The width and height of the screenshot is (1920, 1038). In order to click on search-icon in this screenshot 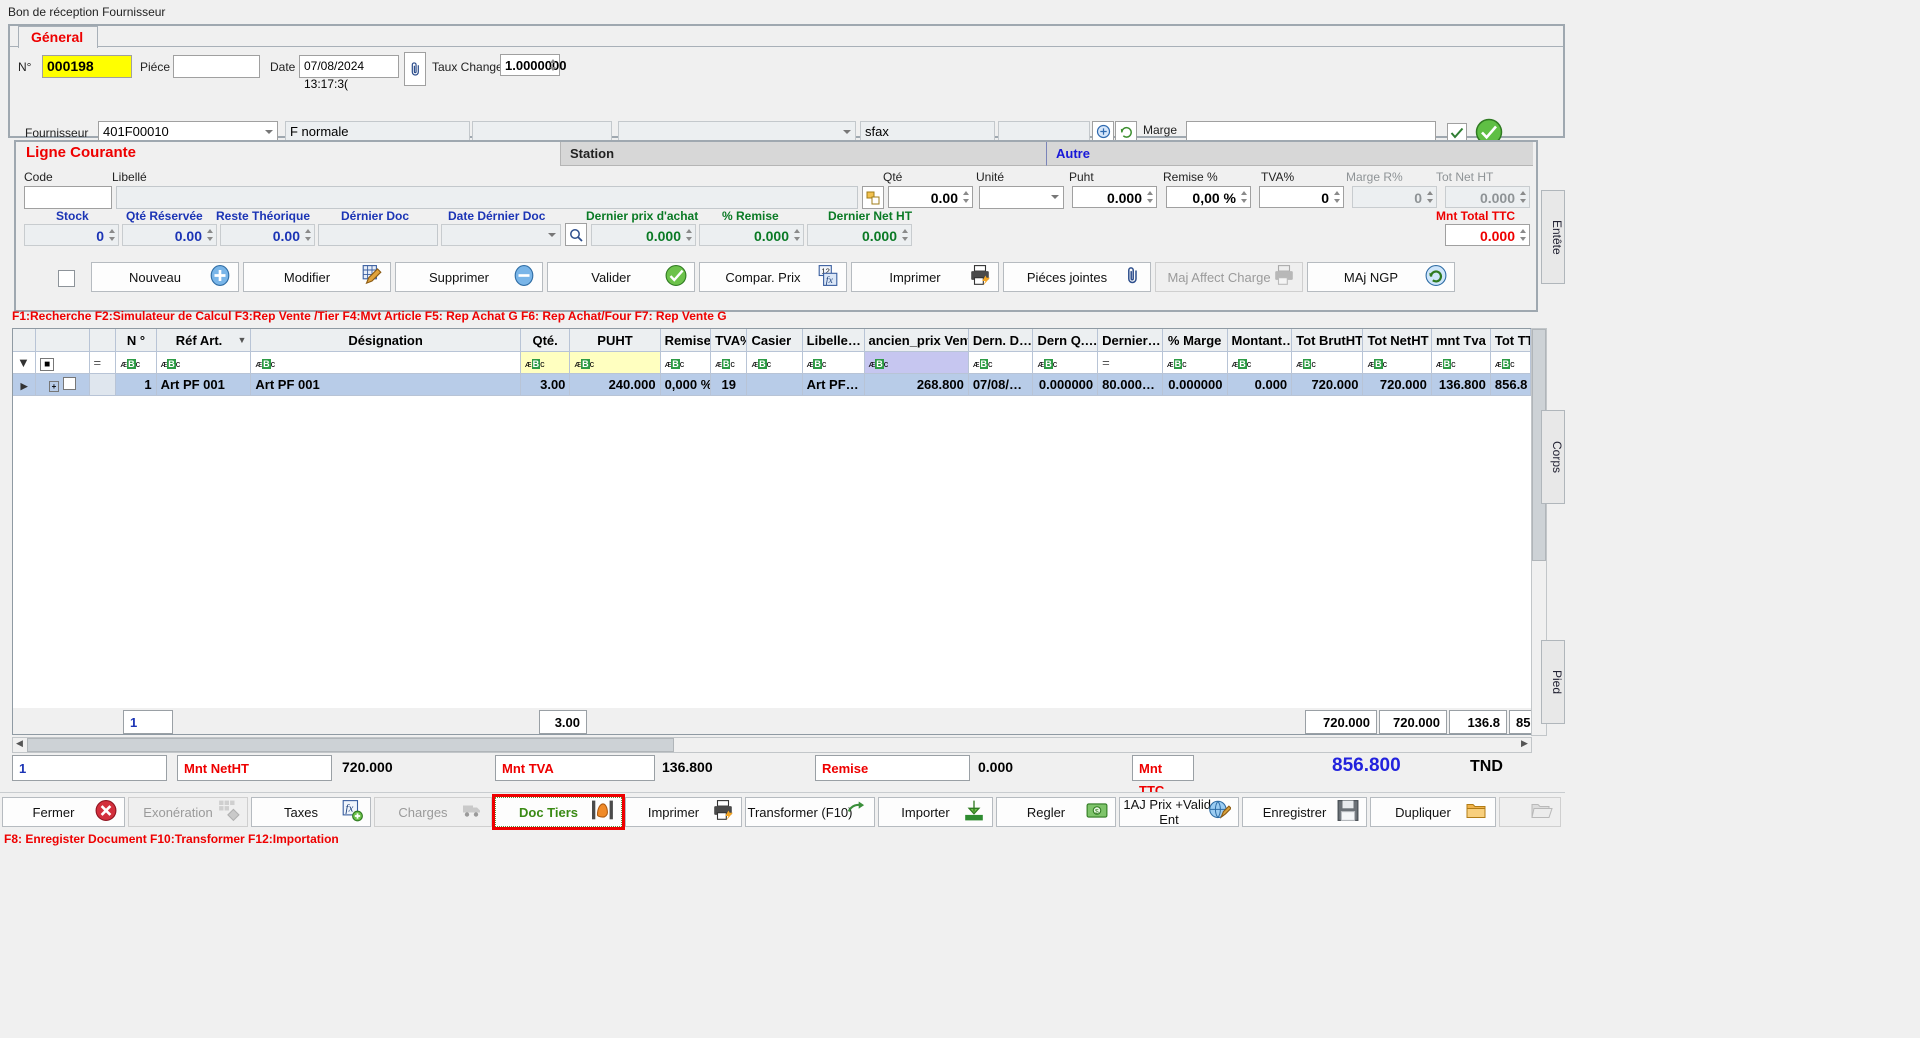, I will do `click(576, 234)`.